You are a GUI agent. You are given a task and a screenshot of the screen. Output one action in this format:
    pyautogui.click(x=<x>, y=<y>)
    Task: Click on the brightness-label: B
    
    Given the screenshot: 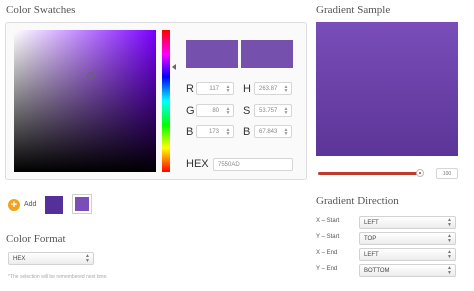 What is the action you would take?
    pyautogui.click(x=247, y=132)
    